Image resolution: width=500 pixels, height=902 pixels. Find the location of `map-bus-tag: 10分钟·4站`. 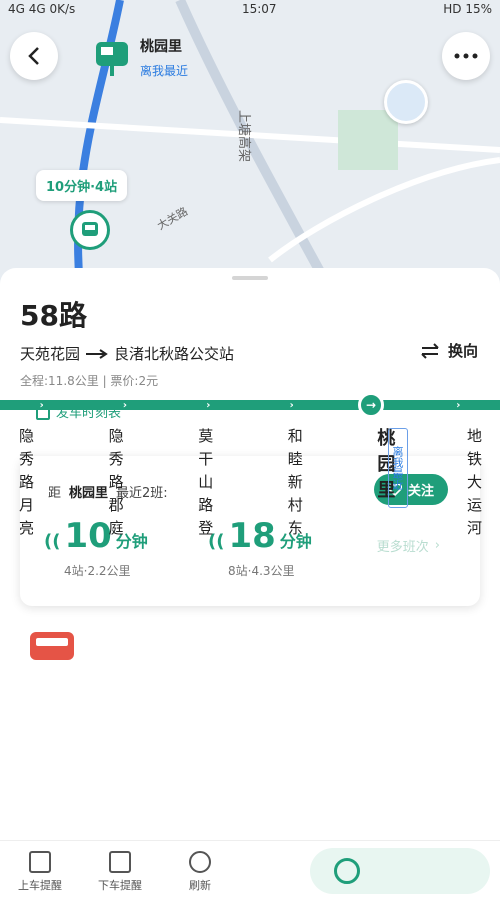

map-bus-tag: 10分钟·4站 is located at coordinates (82, 185).